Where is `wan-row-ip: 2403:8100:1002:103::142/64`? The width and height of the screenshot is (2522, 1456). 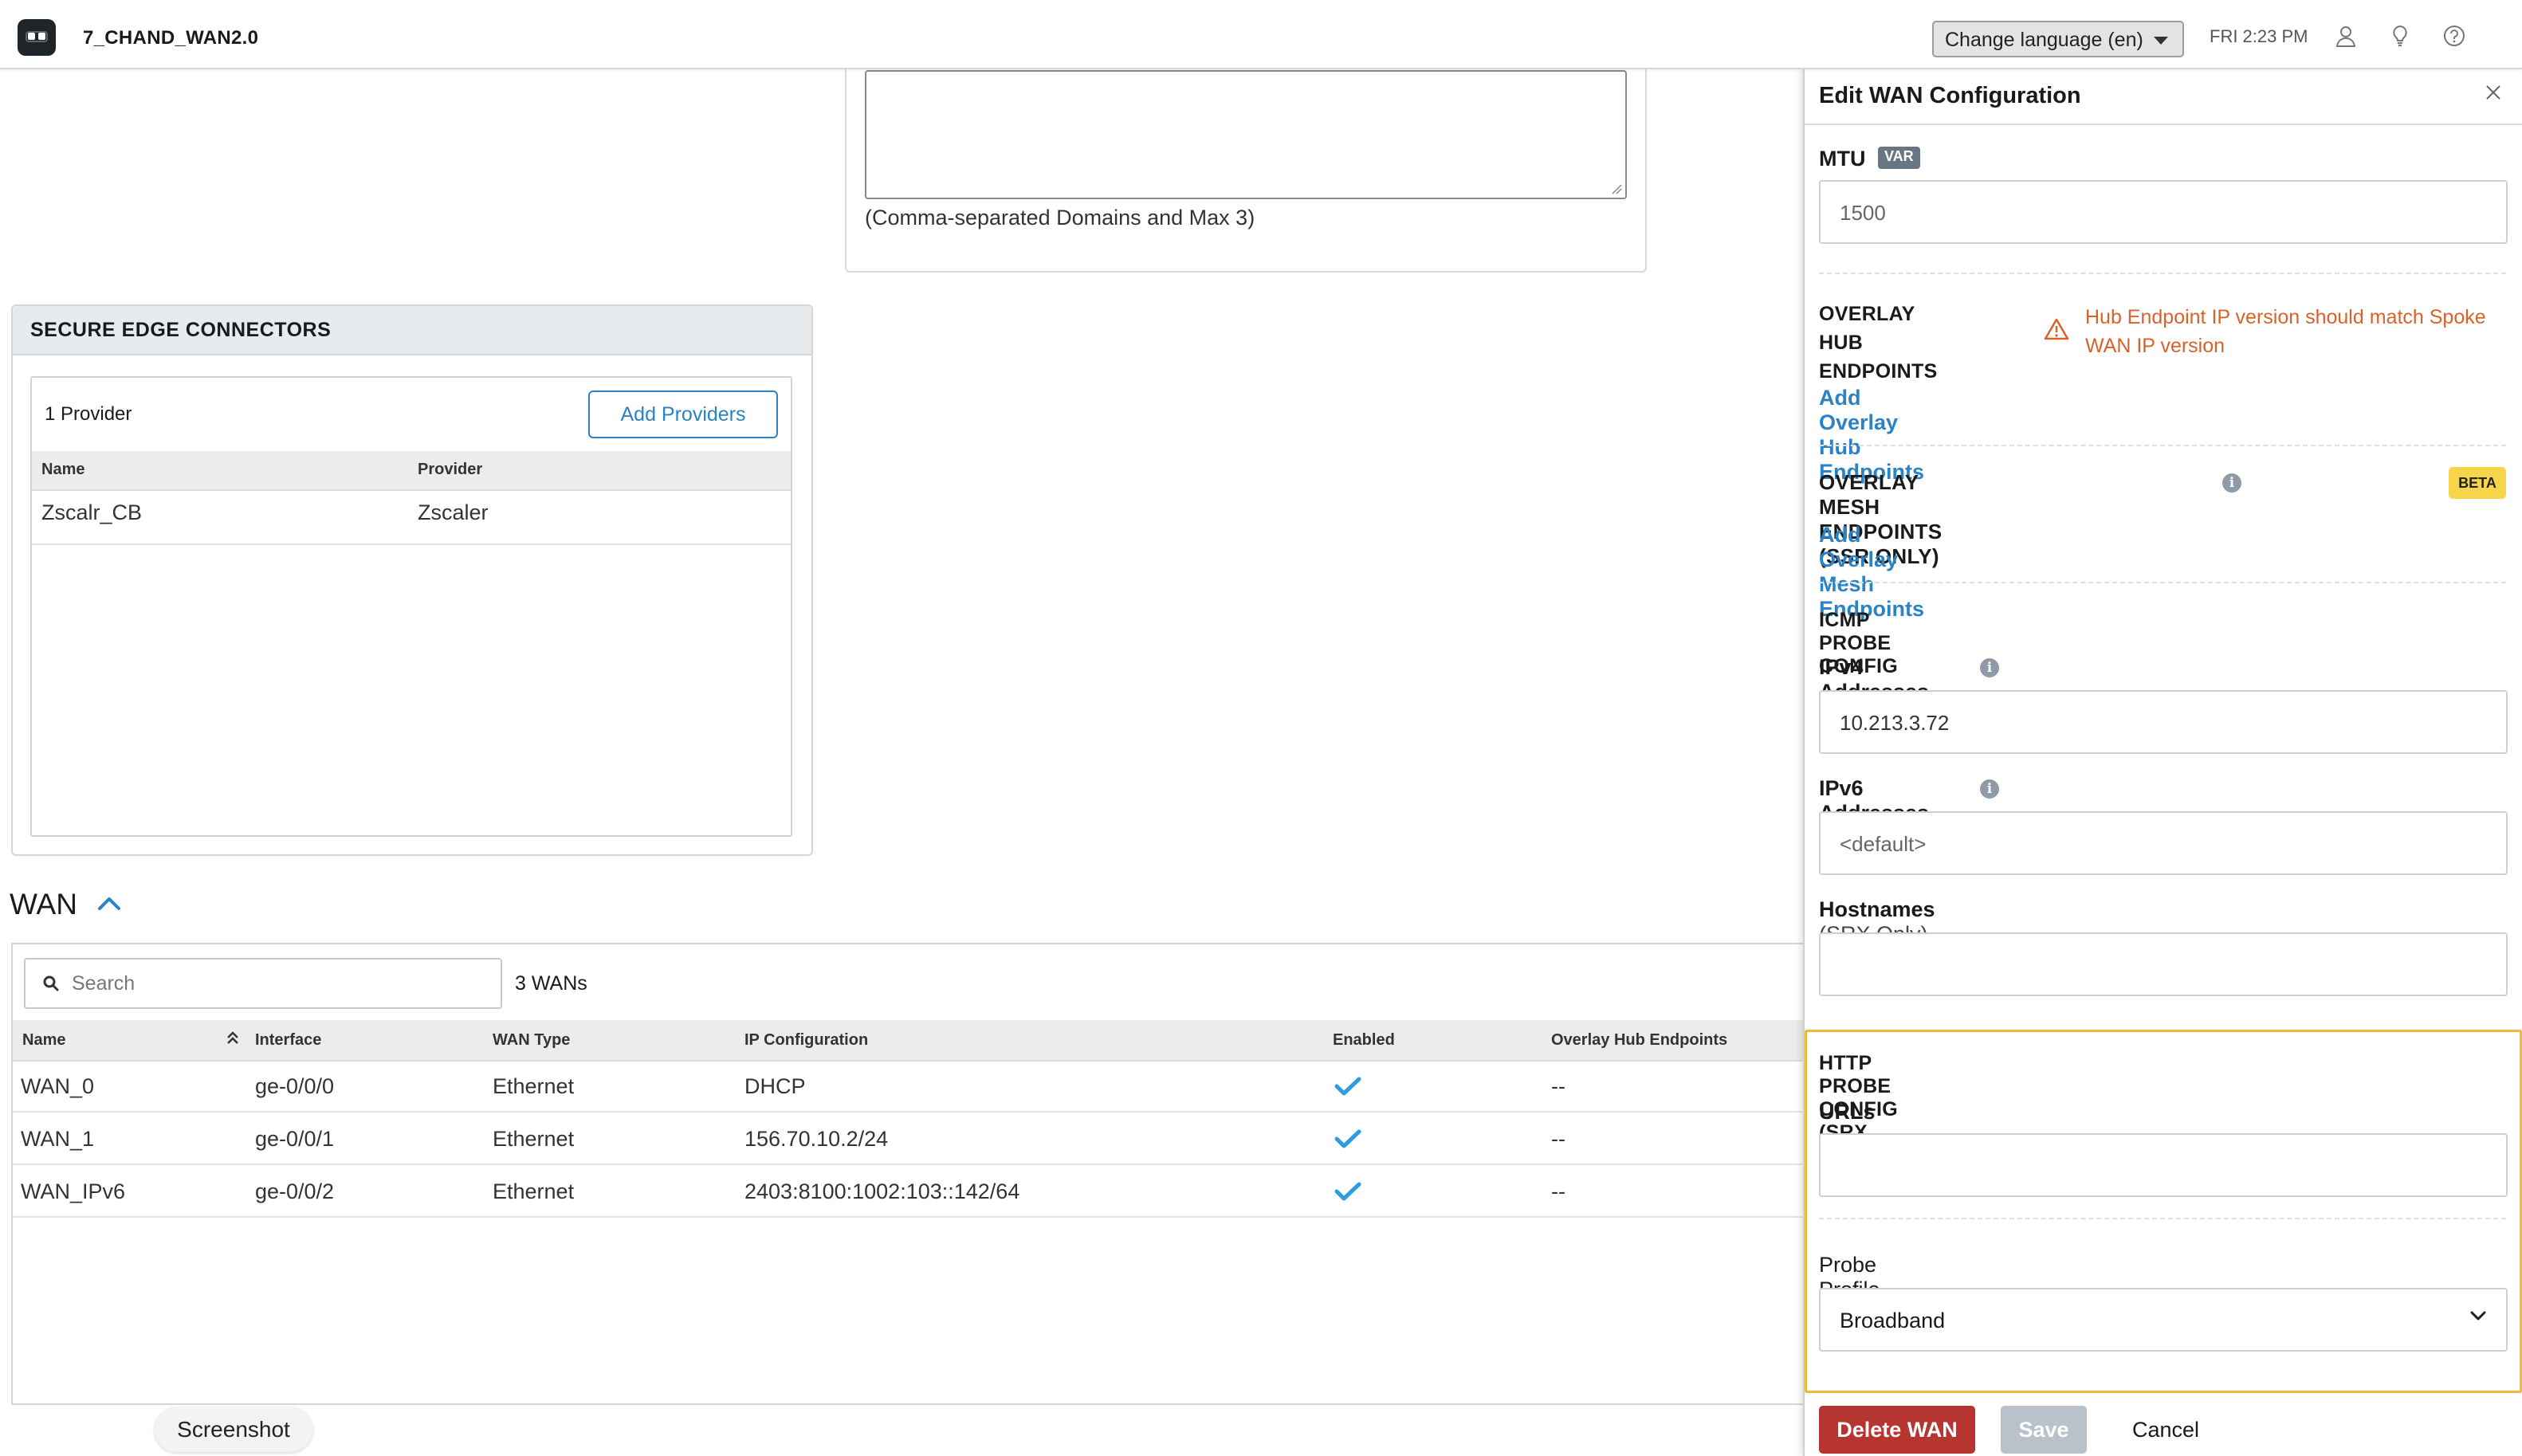
wan-row-ip: 2403:8100:1002:103::142/64 is located at coordinates (882, 1191).